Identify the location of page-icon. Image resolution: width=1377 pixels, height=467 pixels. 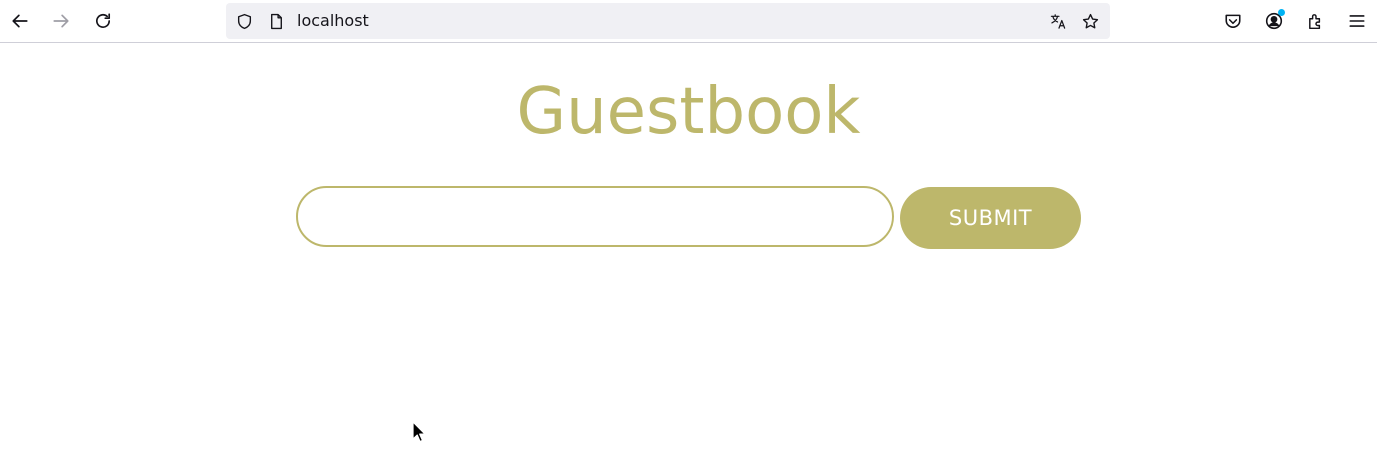
(276, 21).